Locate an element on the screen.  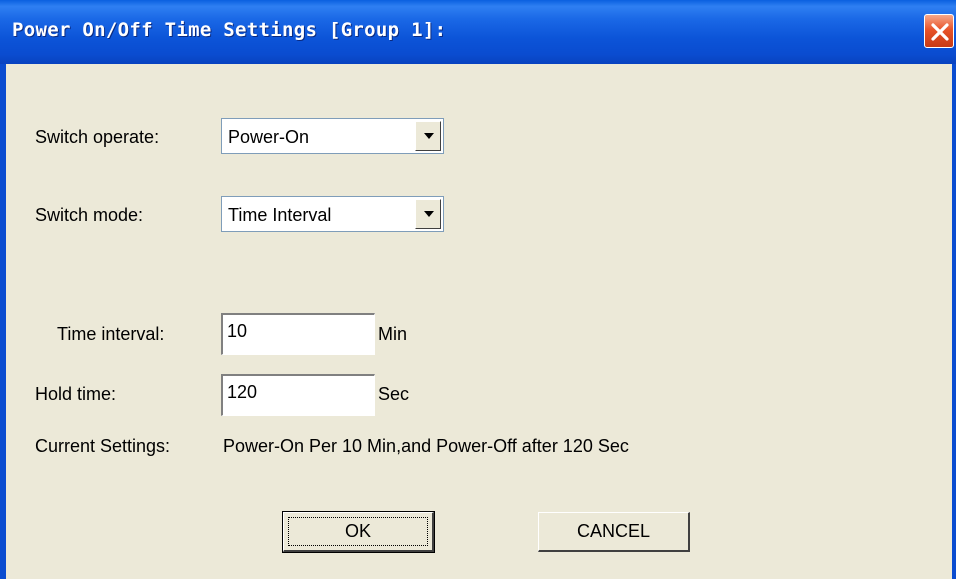
switch-mode-dropdown-button is located at coordinates (428, 214).